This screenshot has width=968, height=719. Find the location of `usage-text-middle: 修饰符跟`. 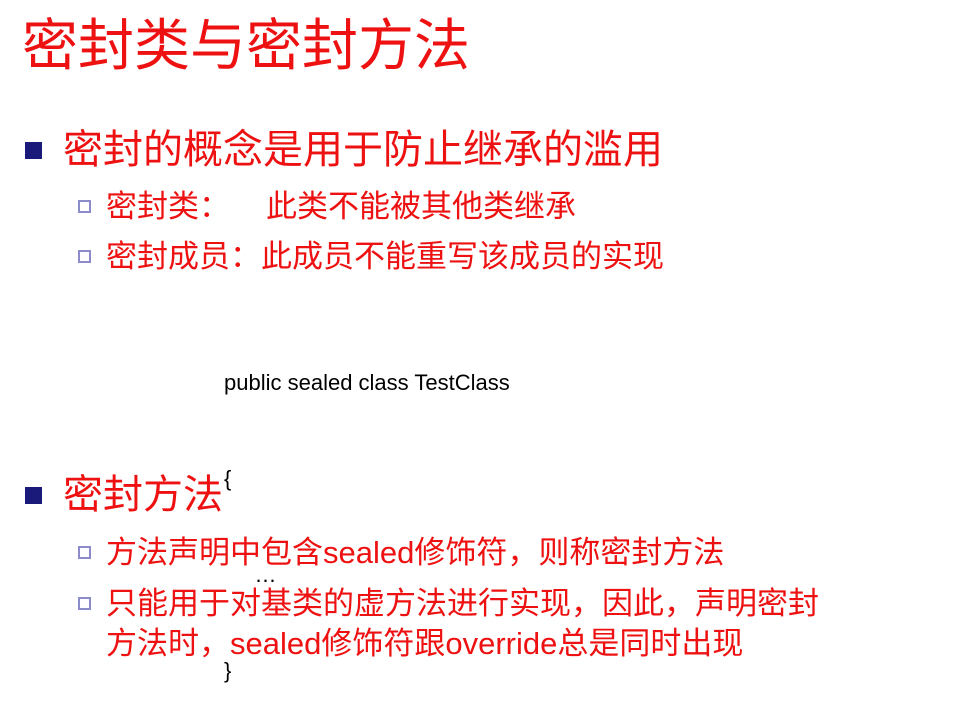

usage-text-middle: 修饰符跟 is located at coordinates (383, 644).